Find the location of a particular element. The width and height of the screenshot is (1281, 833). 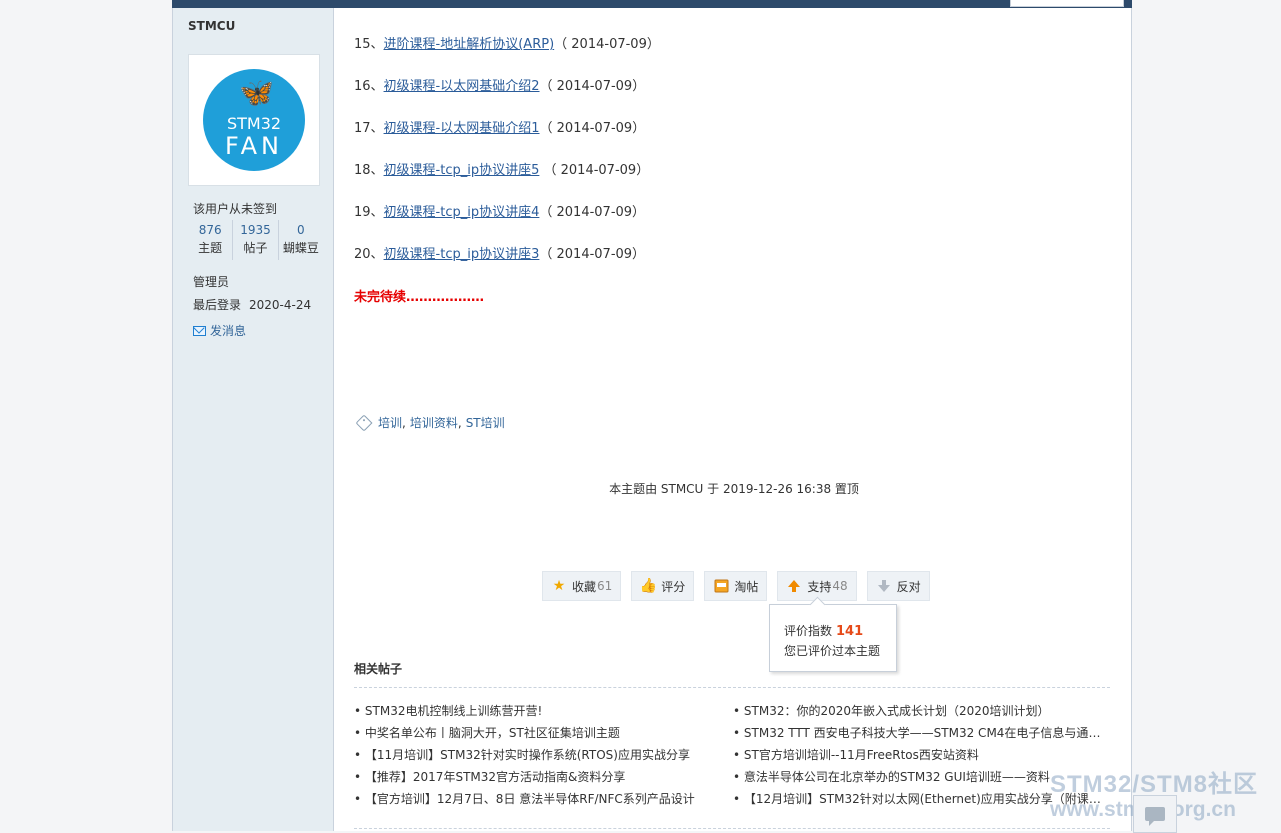

course-link: 初级课程-tcp_ip协议讲座4 is located at coordinates (462, 212).